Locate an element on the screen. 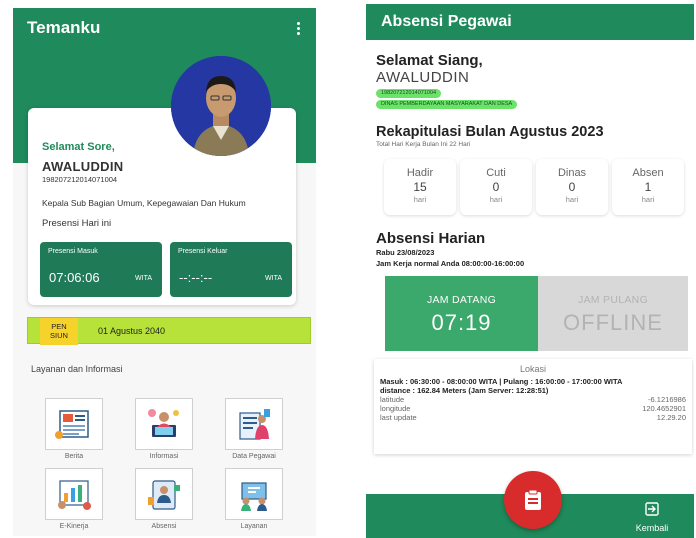 This screenshot has width=696, height=538. menu-label: Layanan is located at coordinates (254, 526).